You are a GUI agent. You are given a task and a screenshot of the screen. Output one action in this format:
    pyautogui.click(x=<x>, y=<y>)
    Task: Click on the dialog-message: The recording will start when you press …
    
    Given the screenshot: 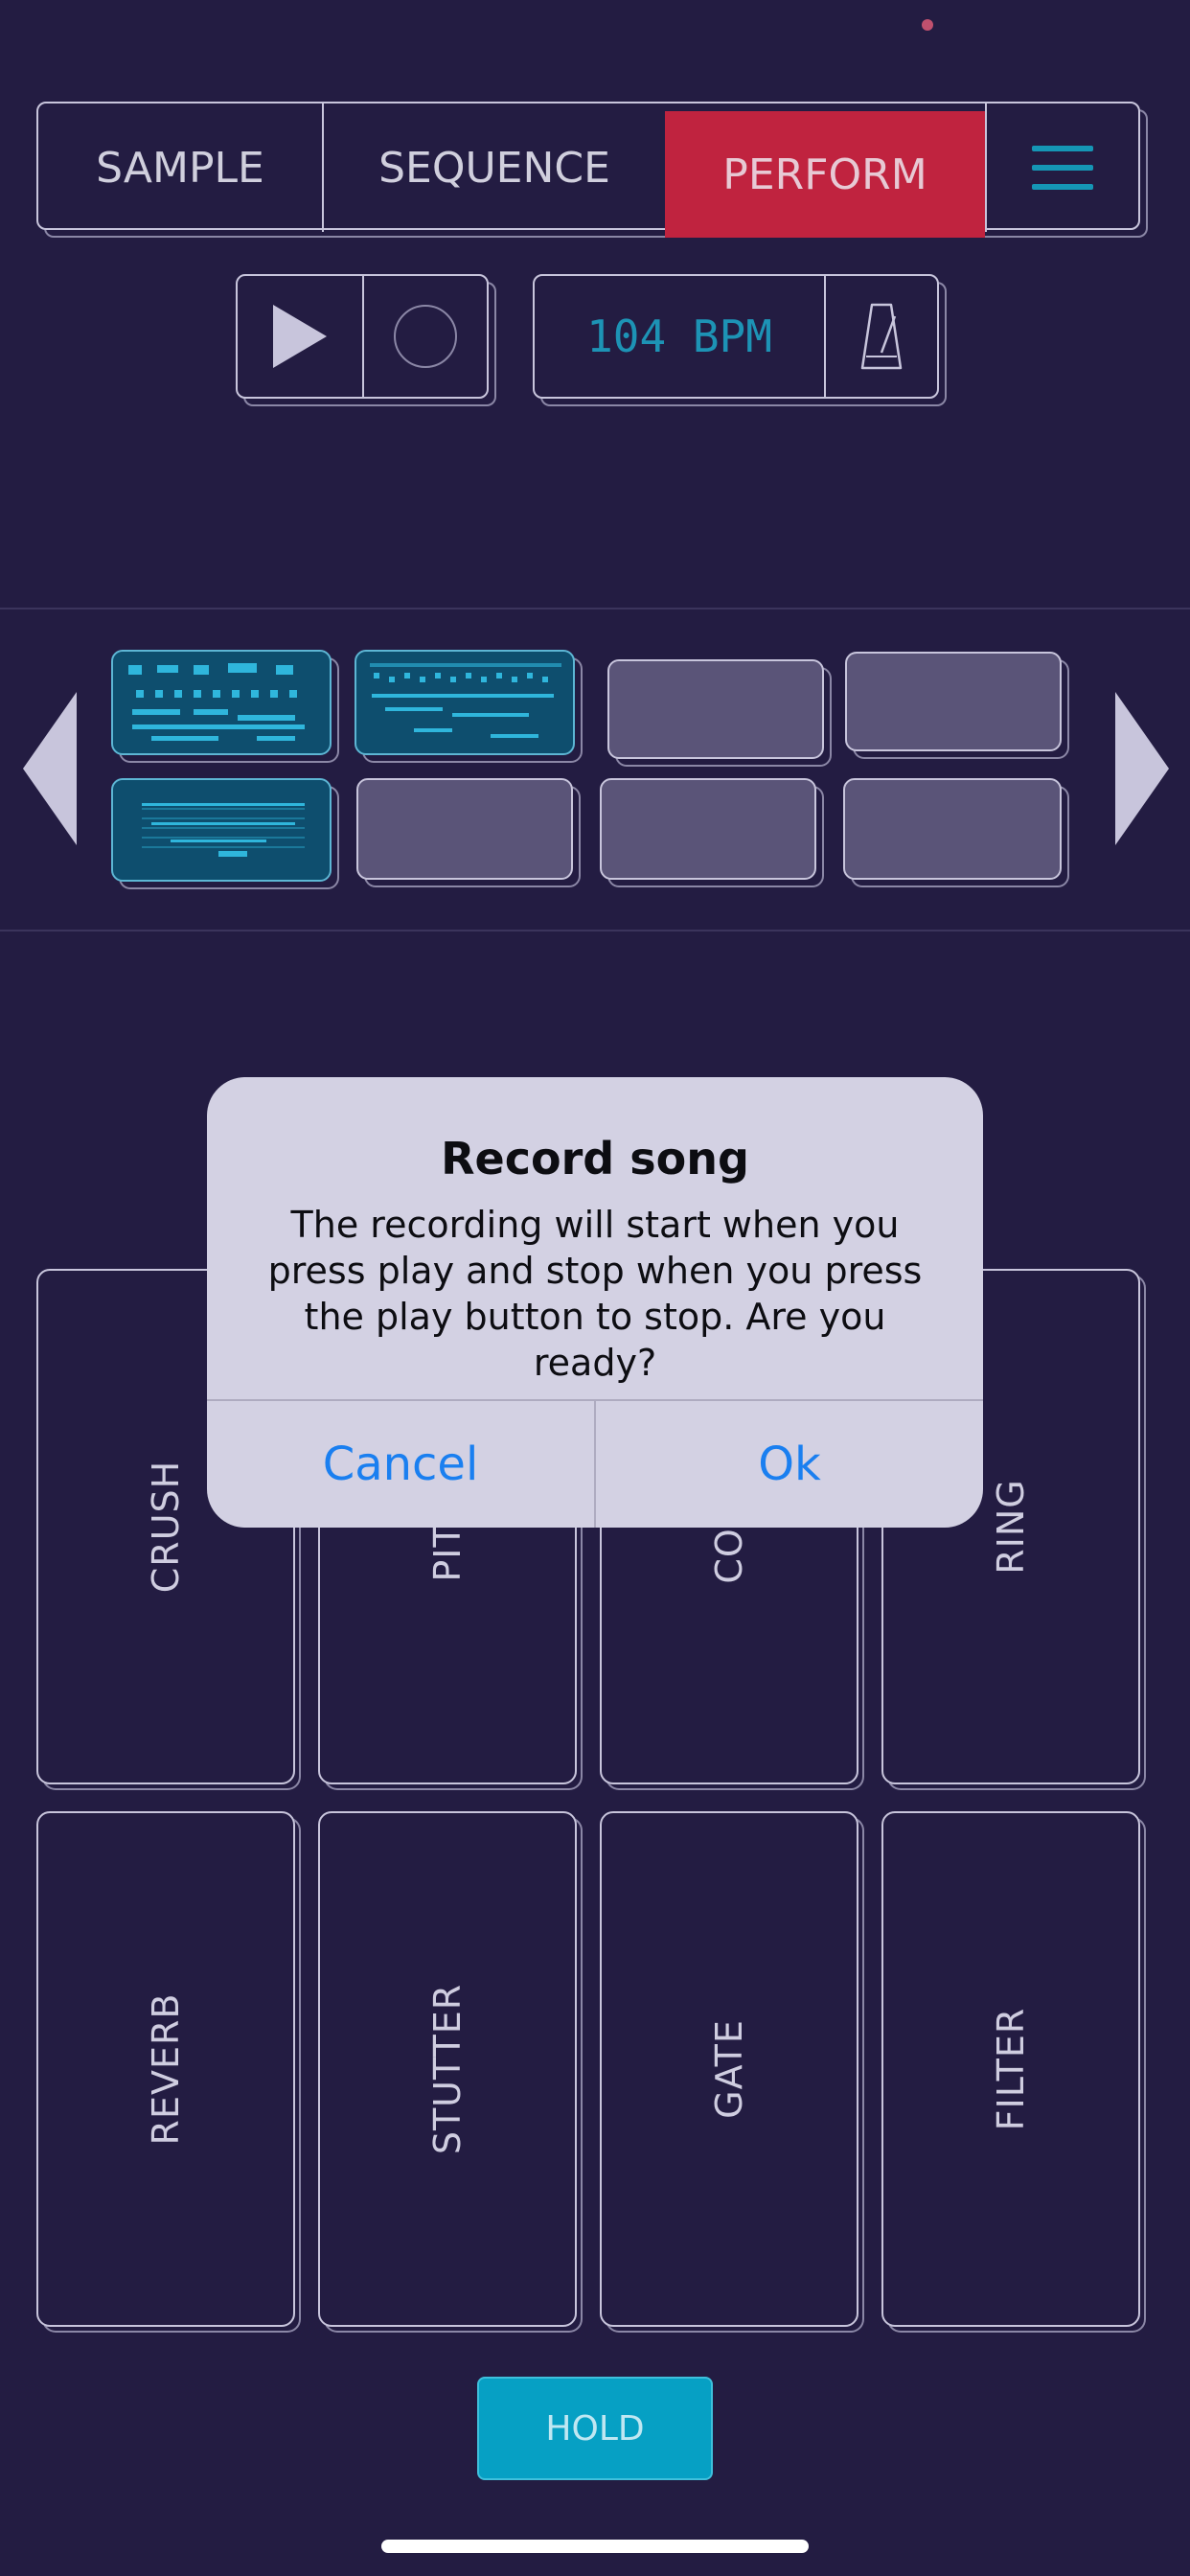 What is the action you would take?
    pyautogui.click(x=595, y=1294)
    